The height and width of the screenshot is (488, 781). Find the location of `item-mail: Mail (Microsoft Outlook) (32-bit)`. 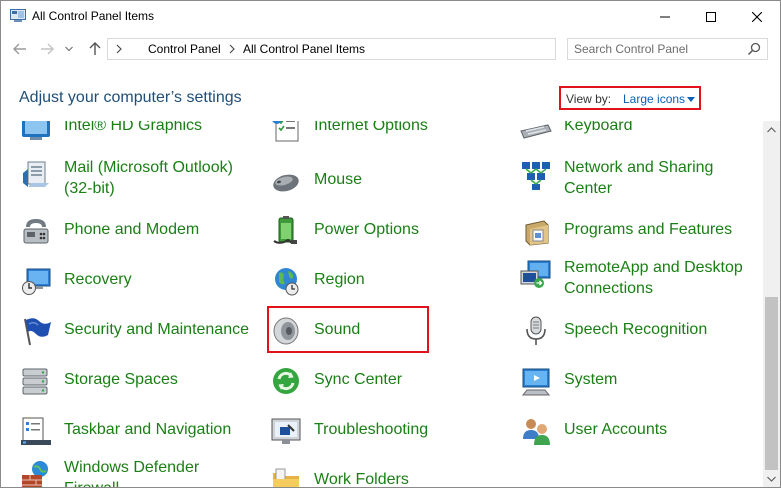

item-mail: Mail (Microsoft Outlook) (32-bit) is located at coordinates (140, 180).